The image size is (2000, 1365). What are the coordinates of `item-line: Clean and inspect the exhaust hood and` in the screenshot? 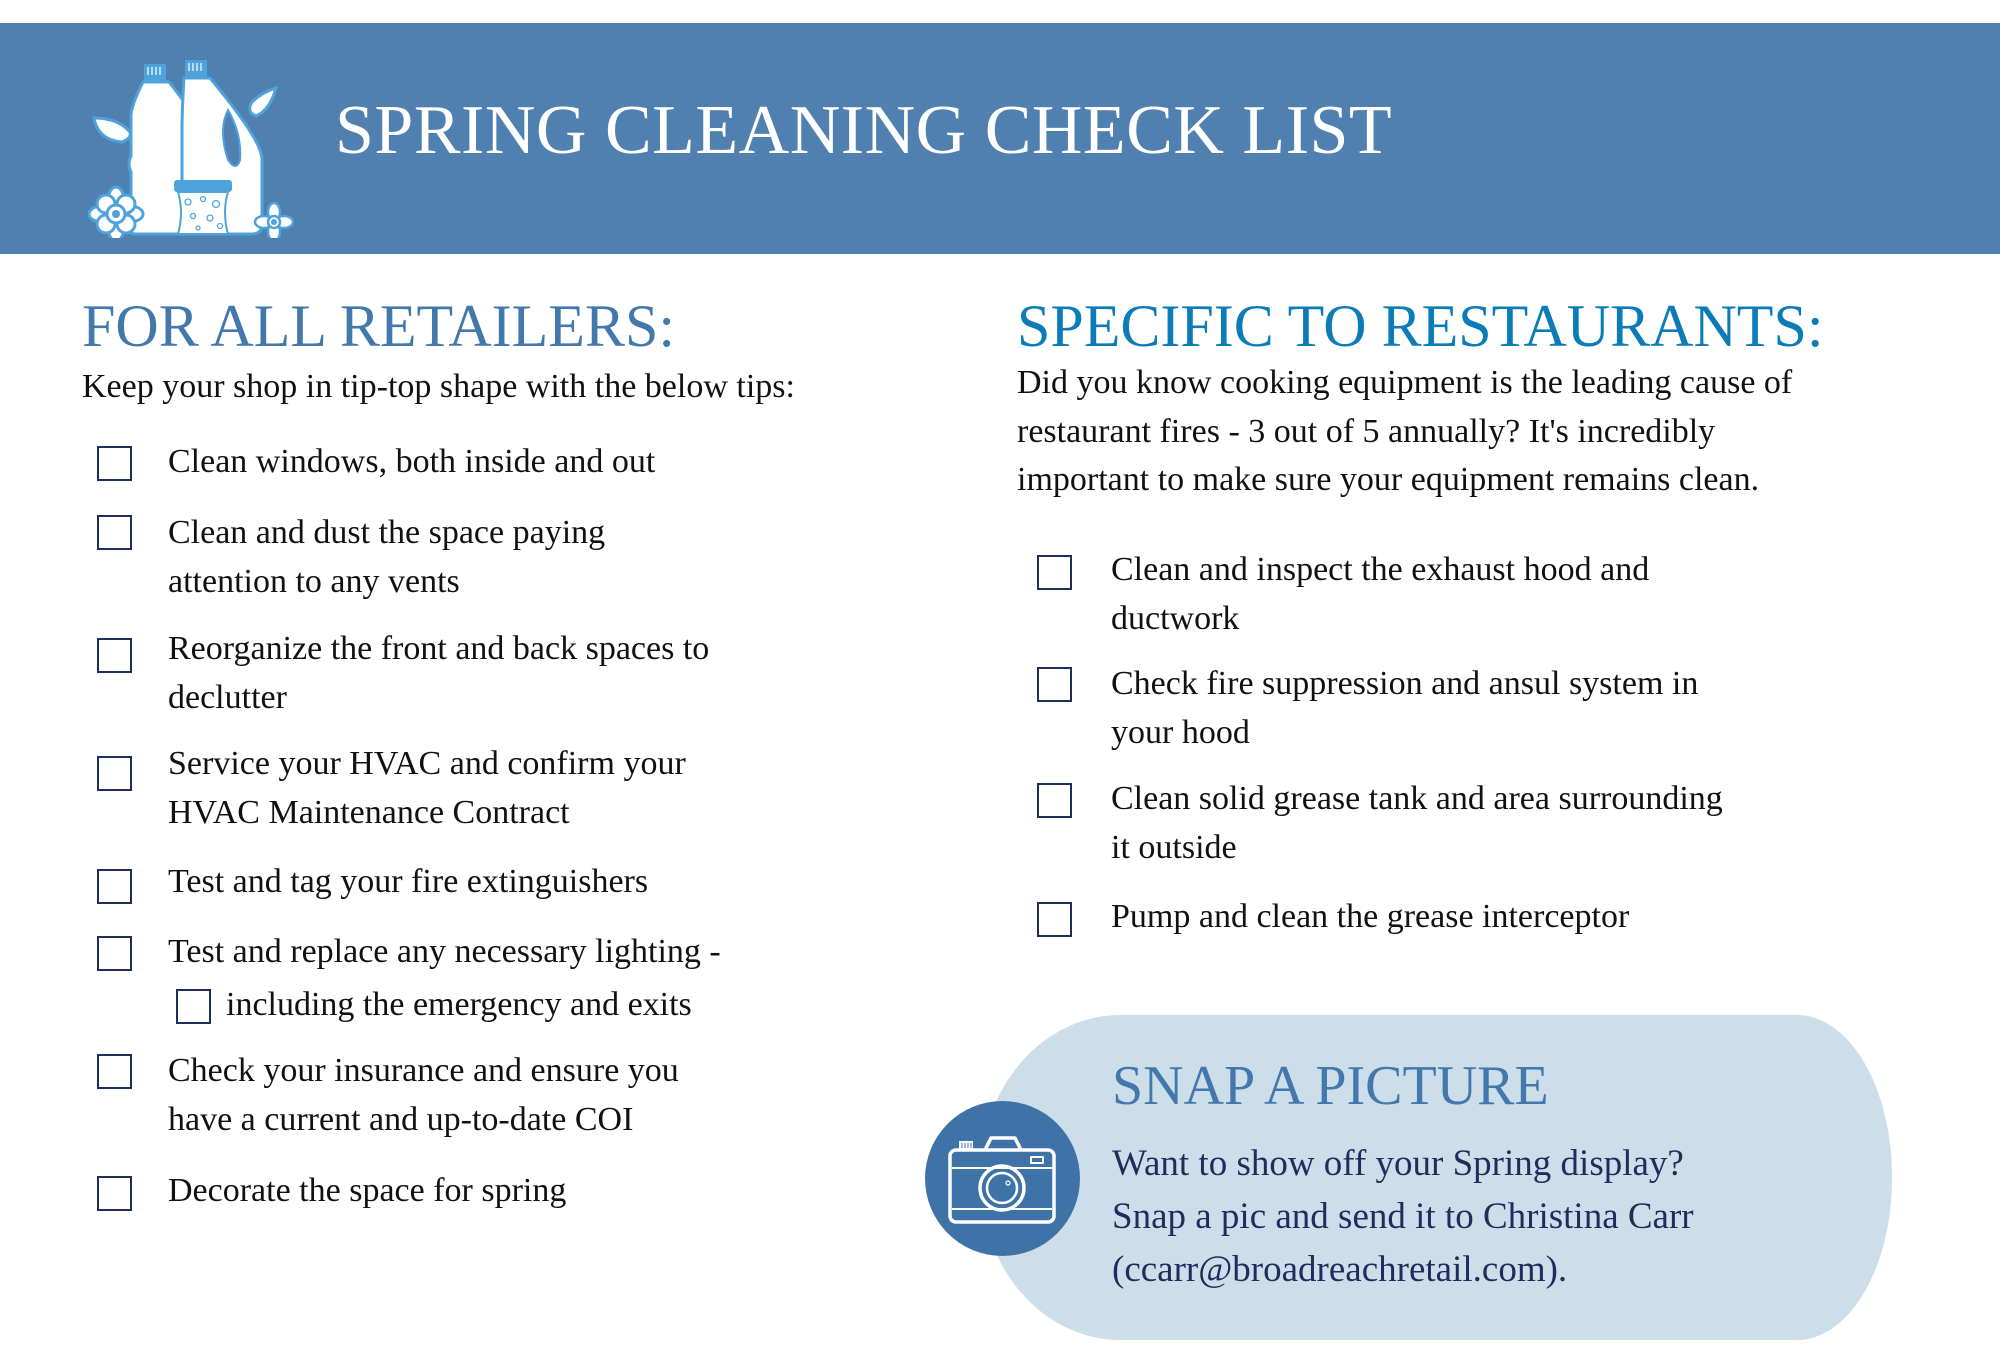 It's located at (1380, 569).